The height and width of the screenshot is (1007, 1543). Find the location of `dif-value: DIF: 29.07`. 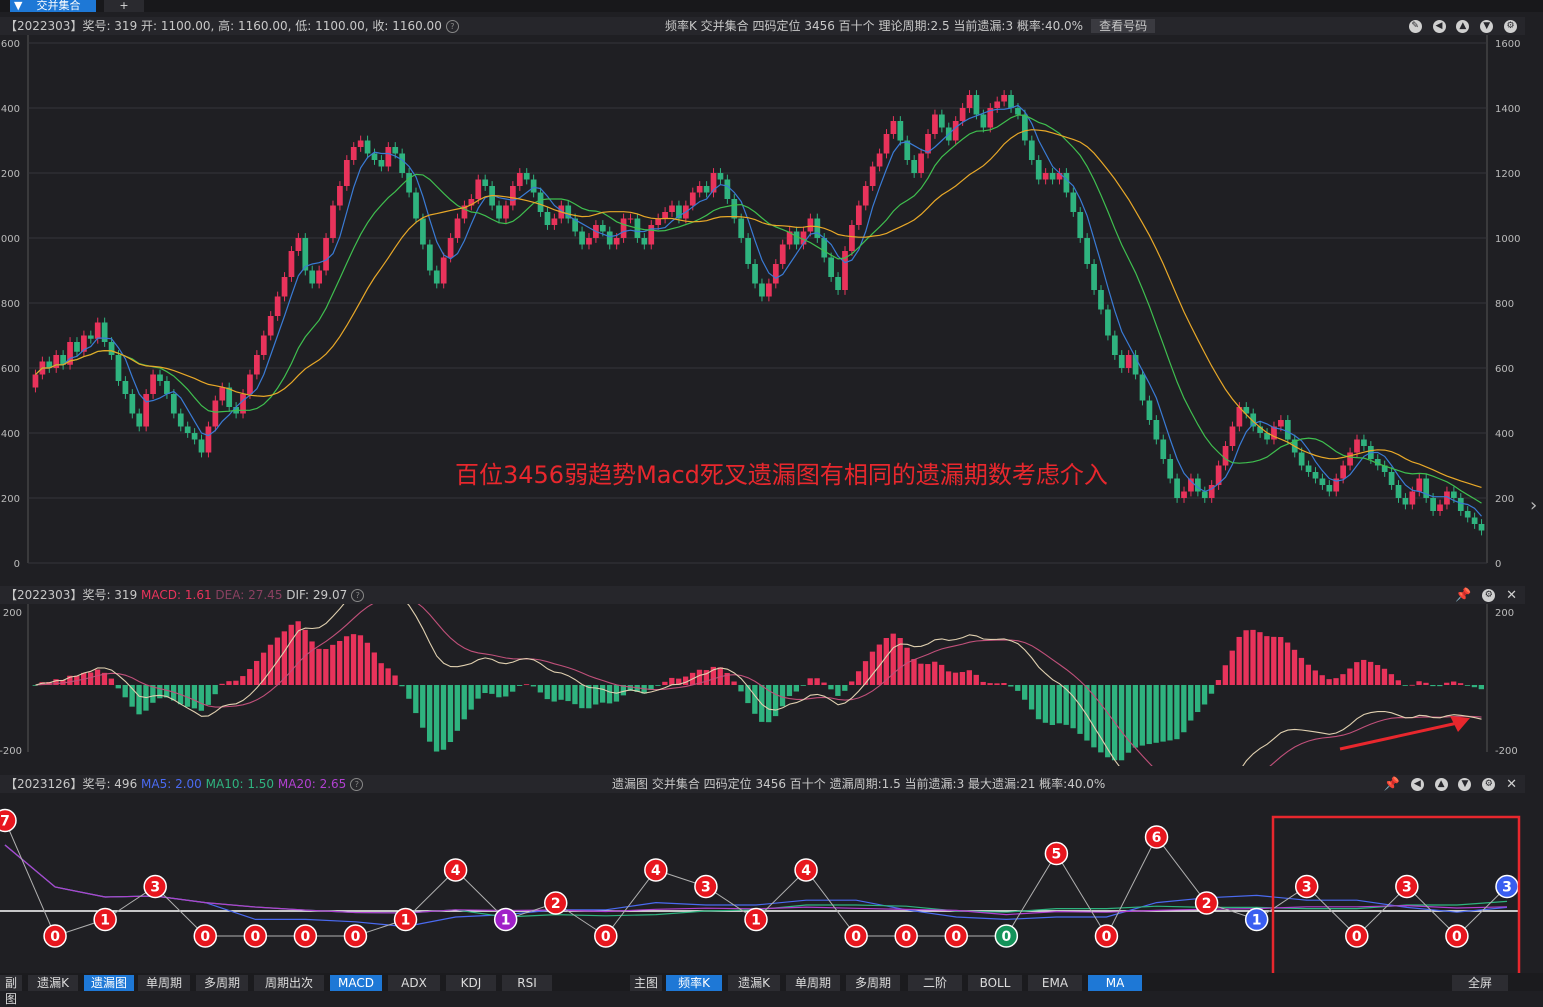

dif-value: DIF: 29.07 is located at coordinates (317, 595).